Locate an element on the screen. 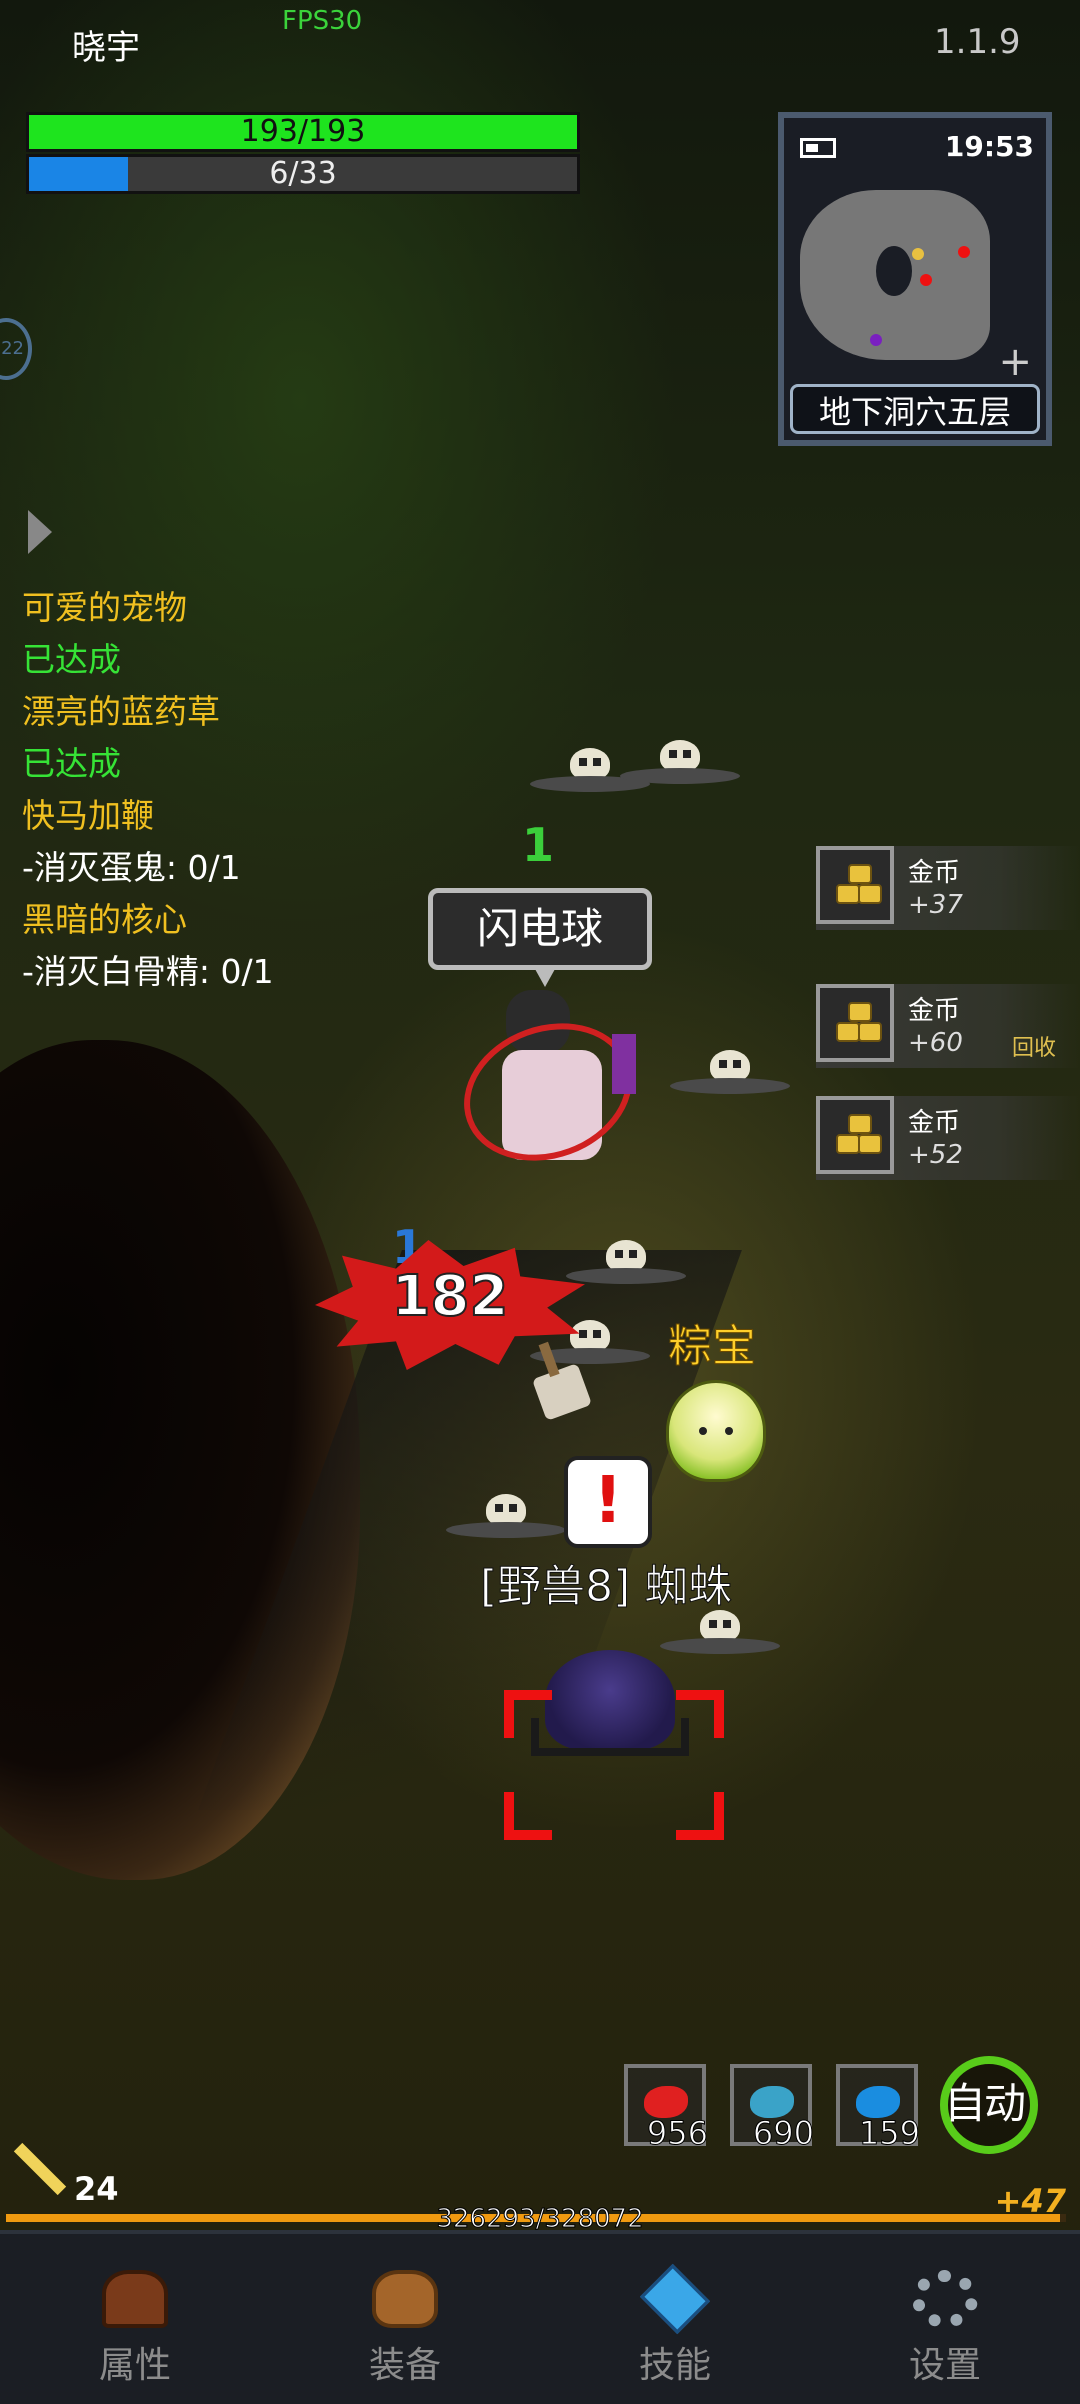  gear-icon is located at coordinates (945, 2299).